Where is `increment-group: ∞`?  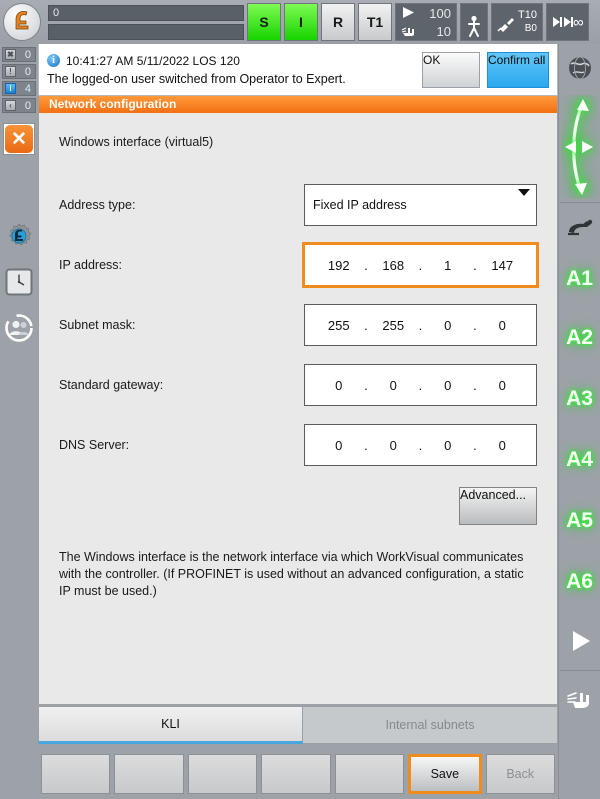
increment-group: ∞ is located at coordinates (567, 22).